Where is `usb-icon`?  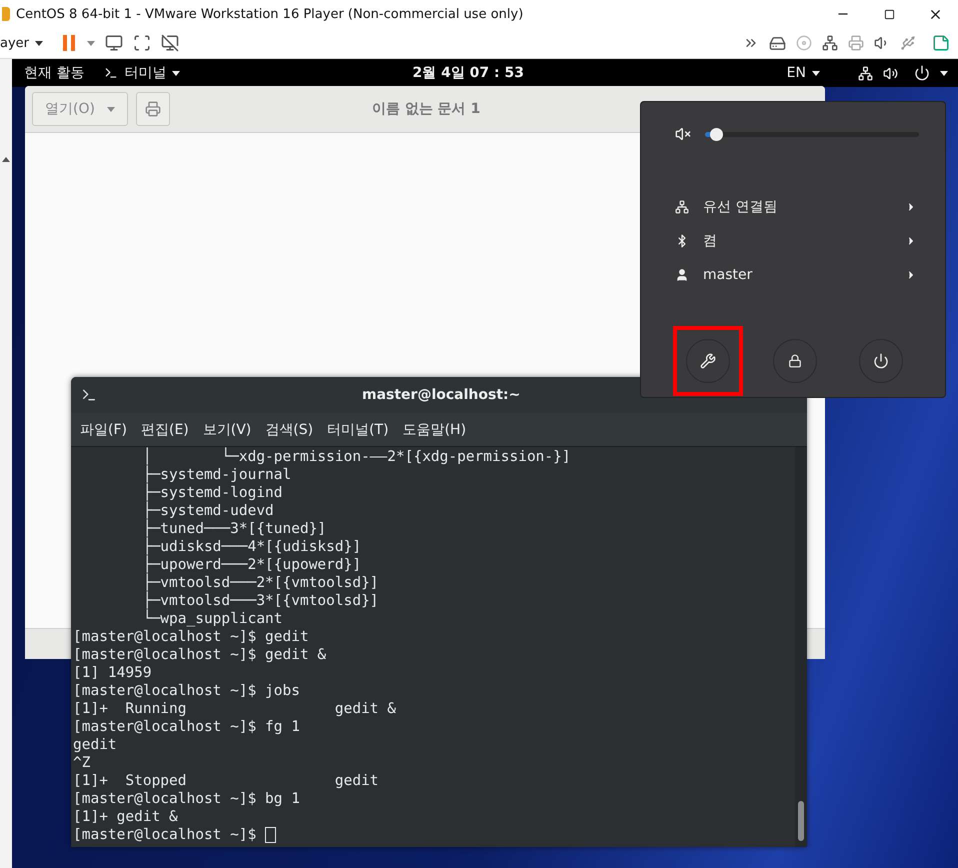 usb-icon is located at coordinates (908, 43).